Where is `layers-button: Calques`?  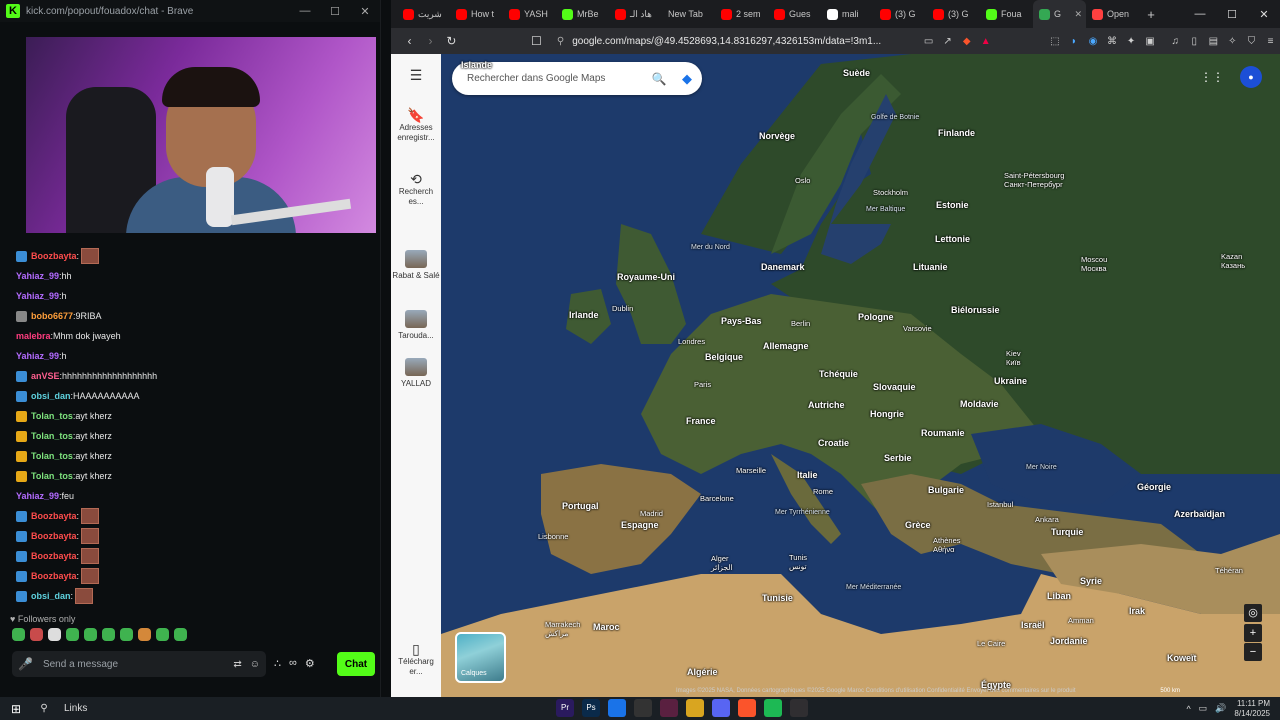
layers-button: Calques is located at coordinates (480, 657).